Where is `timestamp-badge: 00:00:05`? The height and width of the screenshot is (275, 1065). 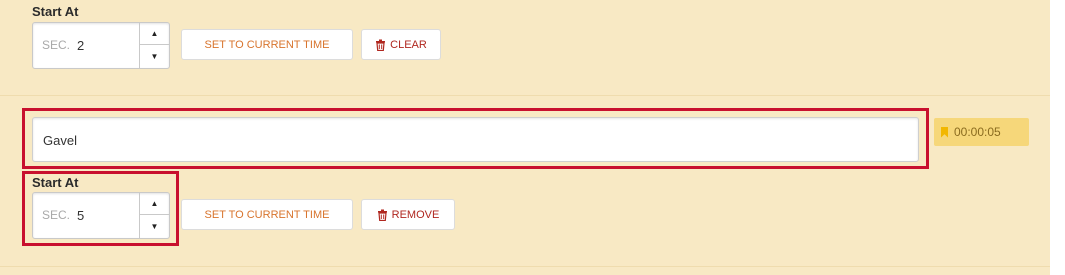 timestamp-badge: 00:00:05 is located at coordinates (981, 132).